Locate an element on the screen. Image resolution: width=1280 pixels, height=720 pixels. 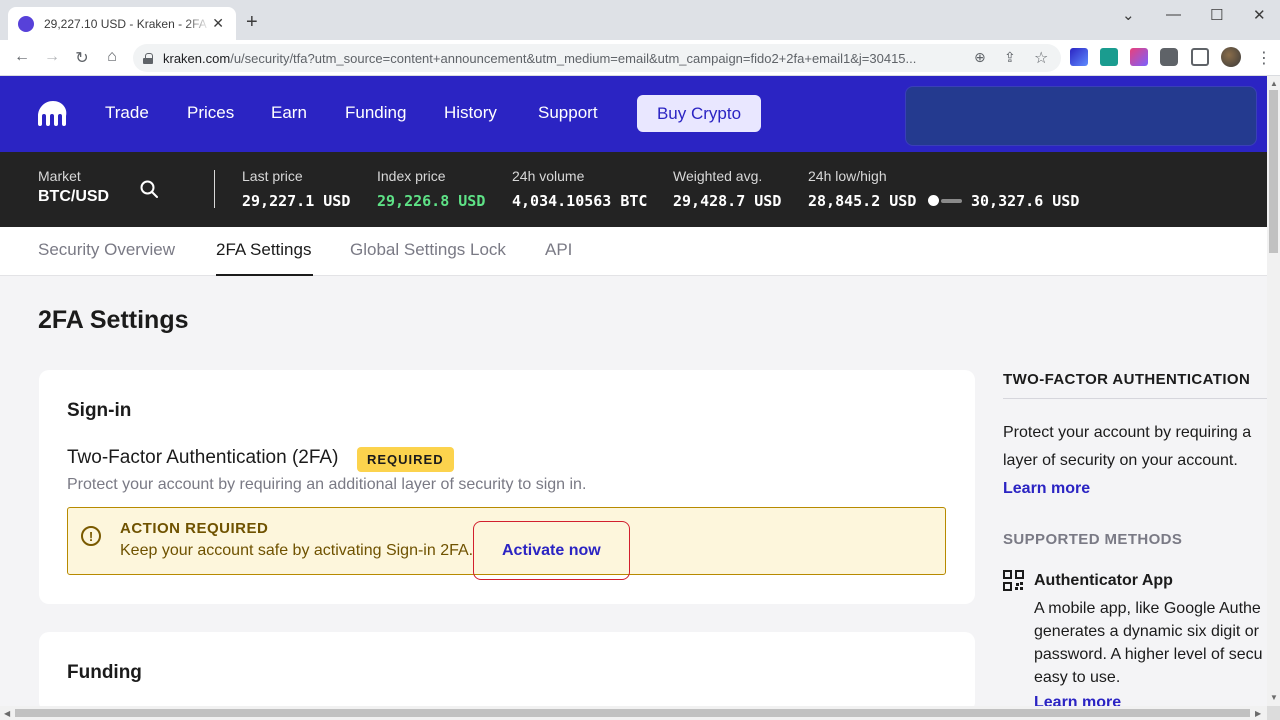
method-desc-line3: password. A higher level of secu is located at coordinates (1148, 654).